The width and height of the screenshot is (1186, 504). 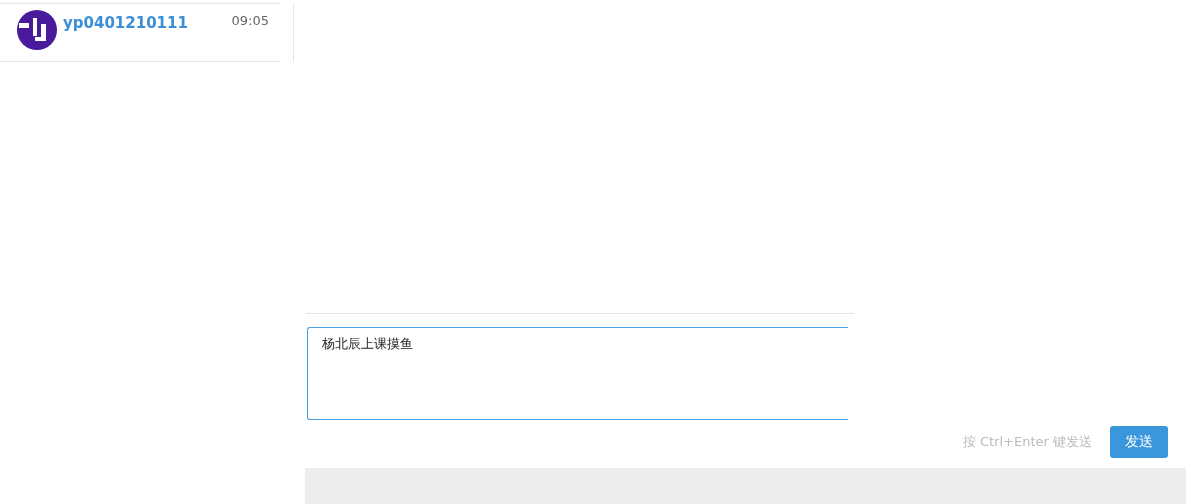 I want to click on conversation-item: yp0401210111 09:05, so click(x=140, y=32).